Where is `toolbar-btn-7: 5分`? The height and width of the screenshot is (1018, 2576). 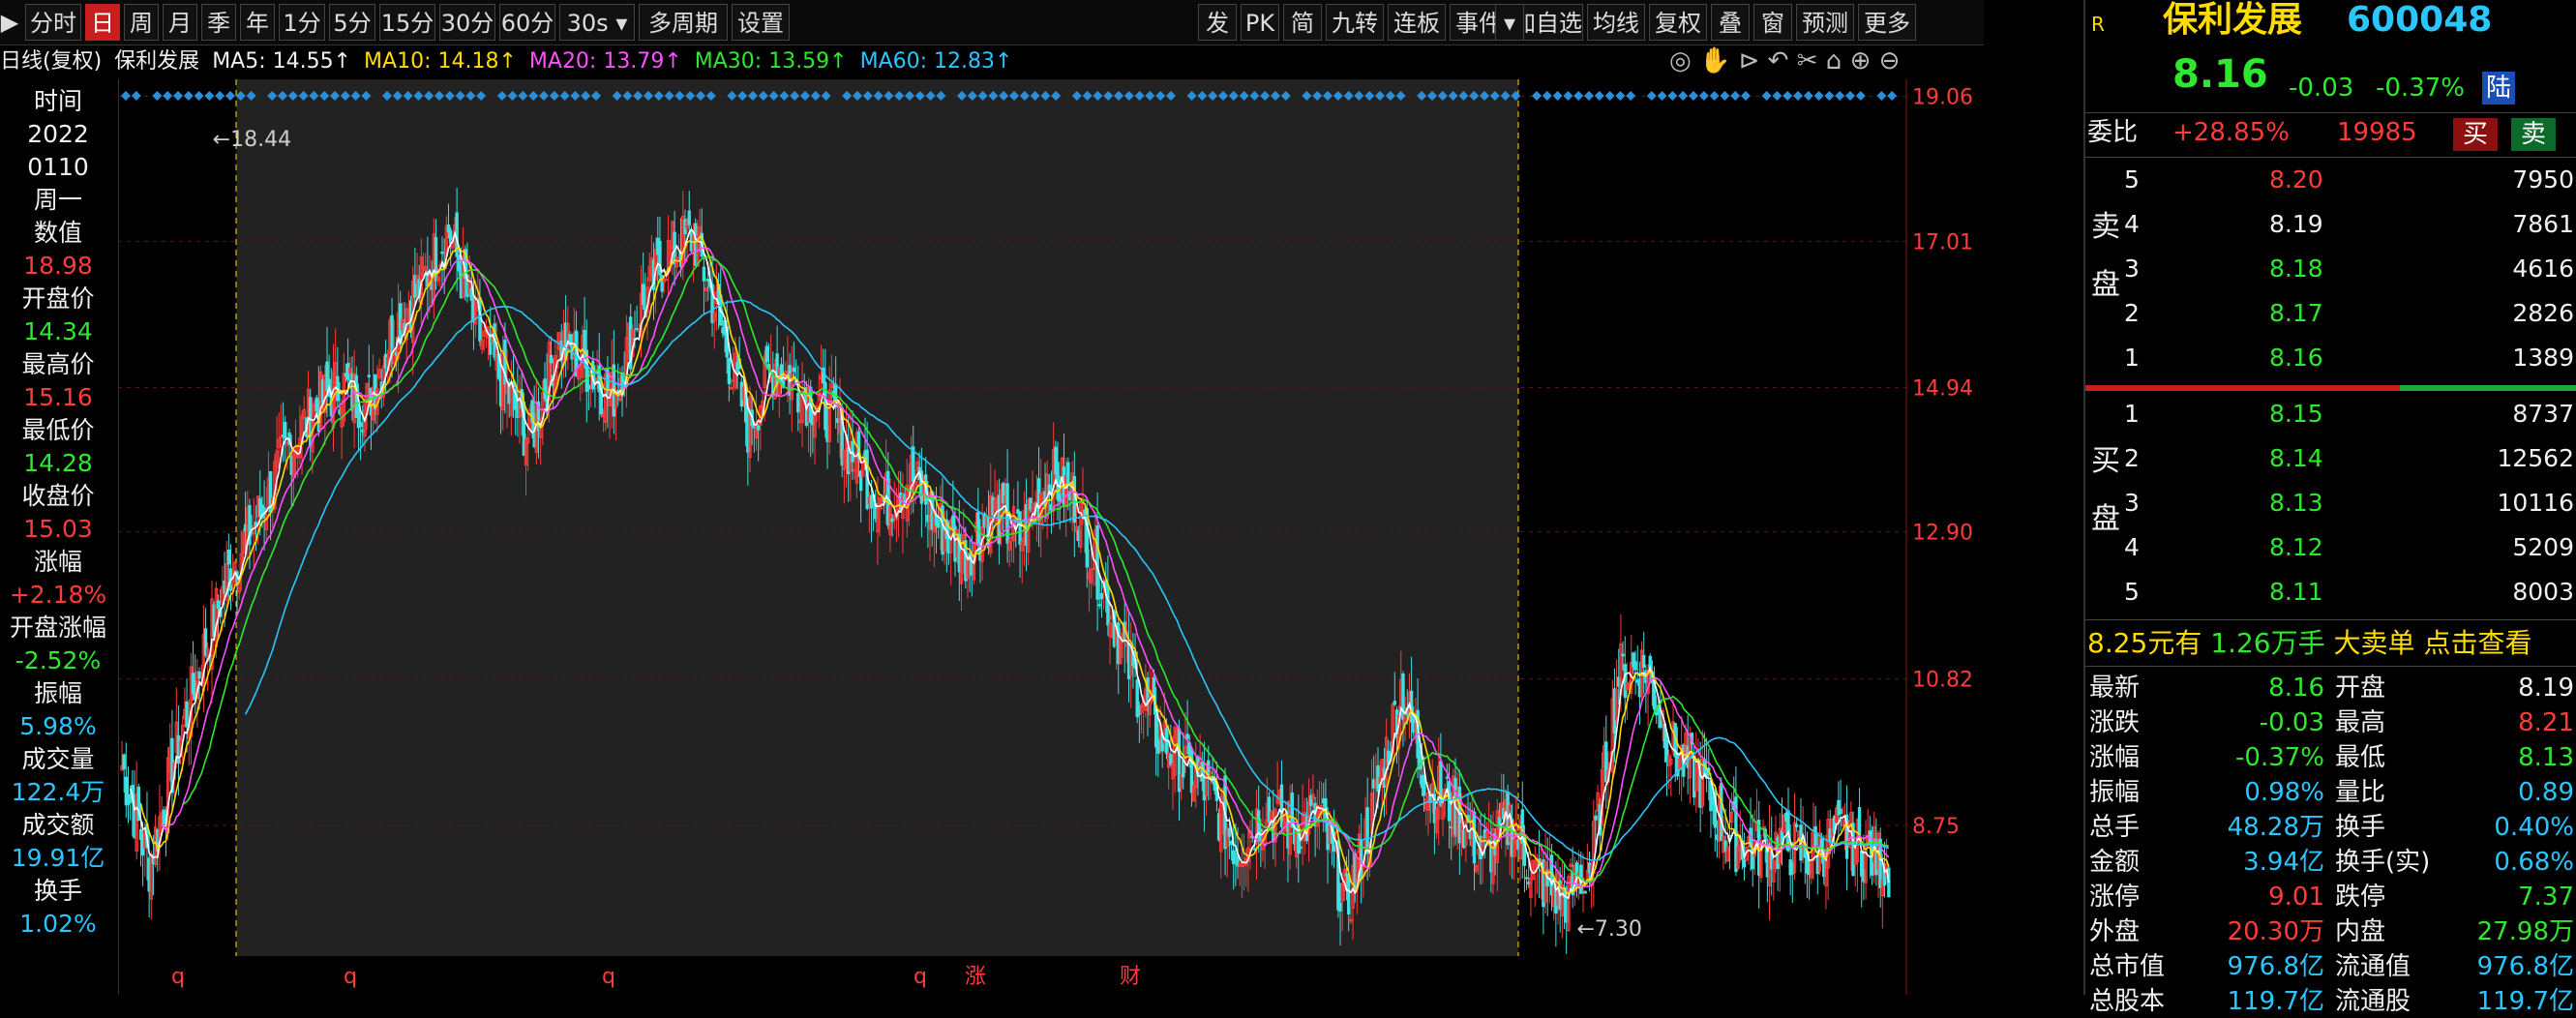
toolbar-btn-7: 5分 is located at coordinates (352, 22).